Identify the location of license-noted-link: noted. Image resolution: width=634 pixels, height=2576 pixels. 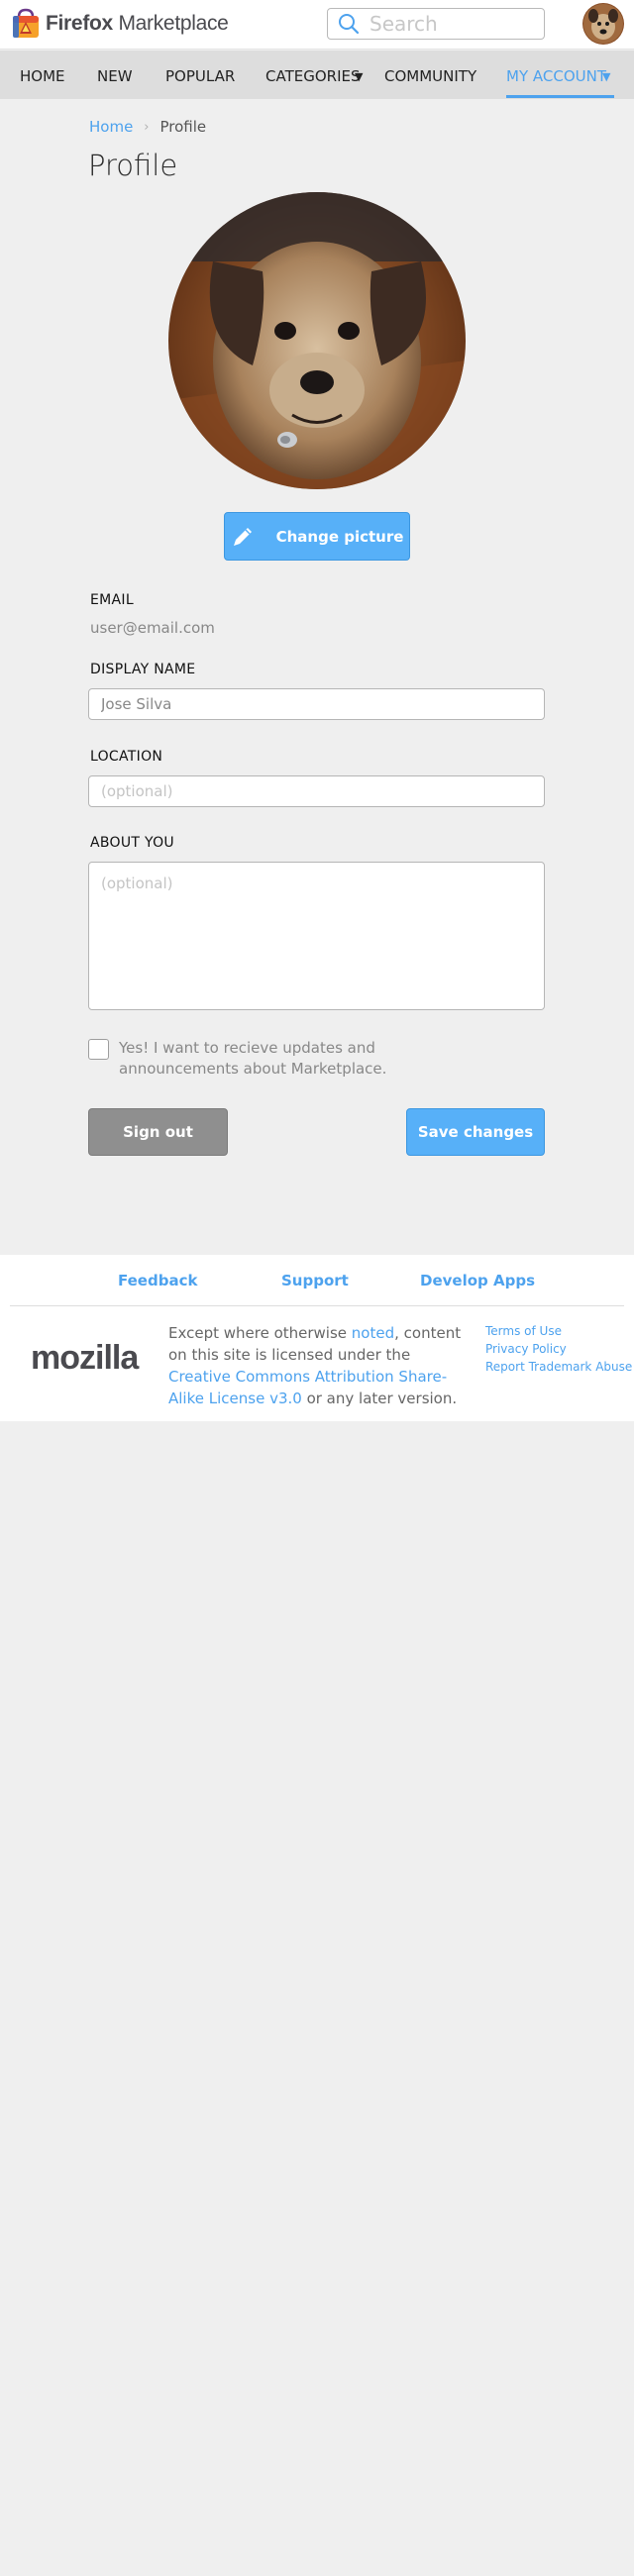
(373, 1333).